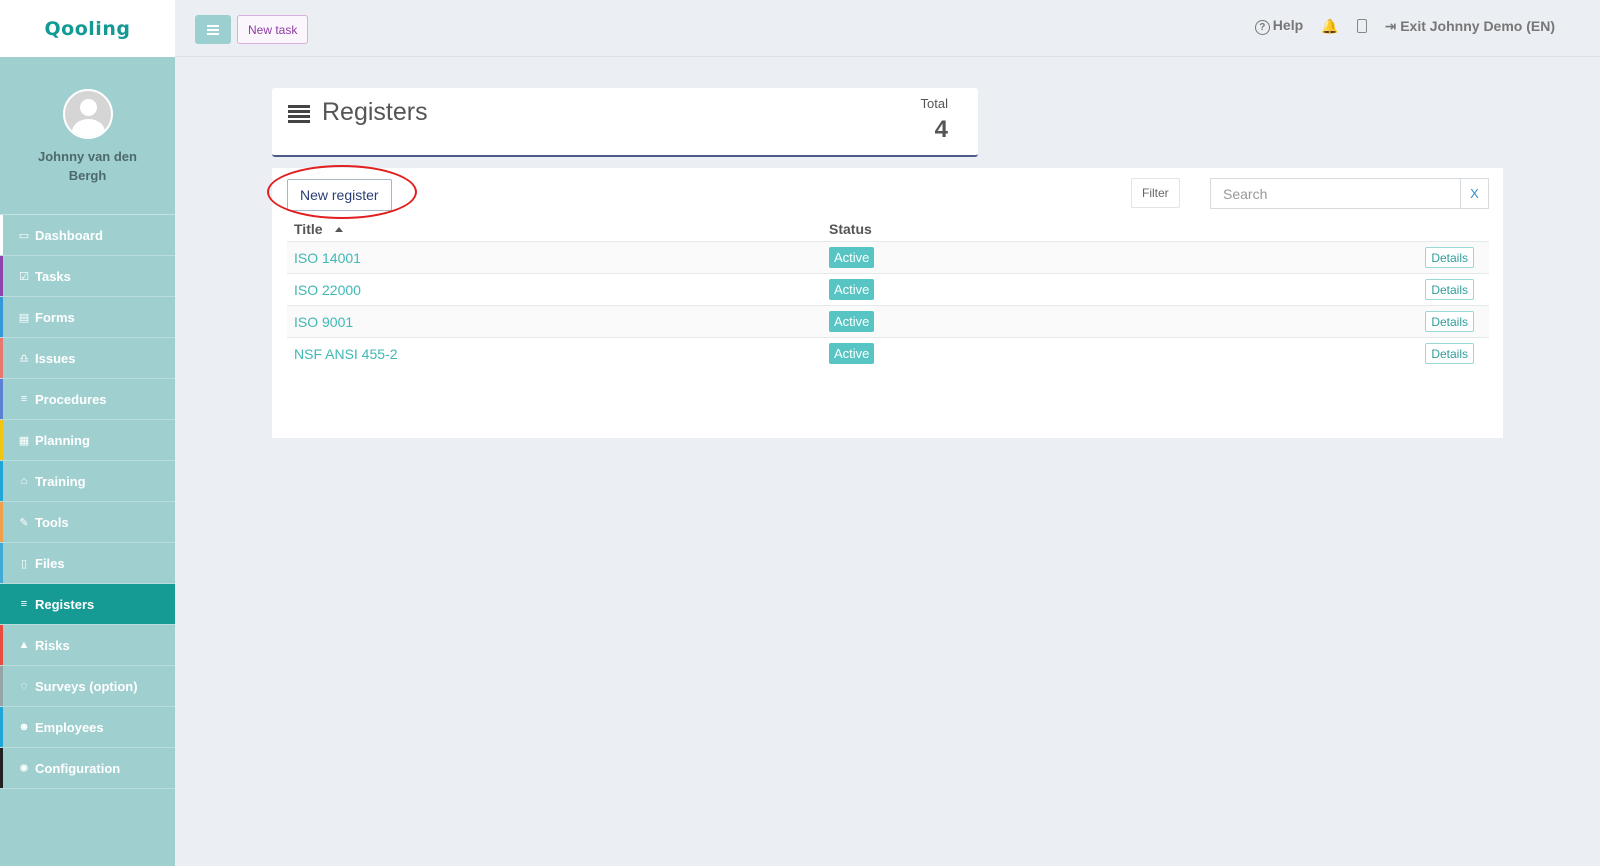 The image size is (1600, 866). What do you see at coordinates (24, 358) in the screenshot?
I see `bell-icon: ♎` at bounding box center [24, 358].